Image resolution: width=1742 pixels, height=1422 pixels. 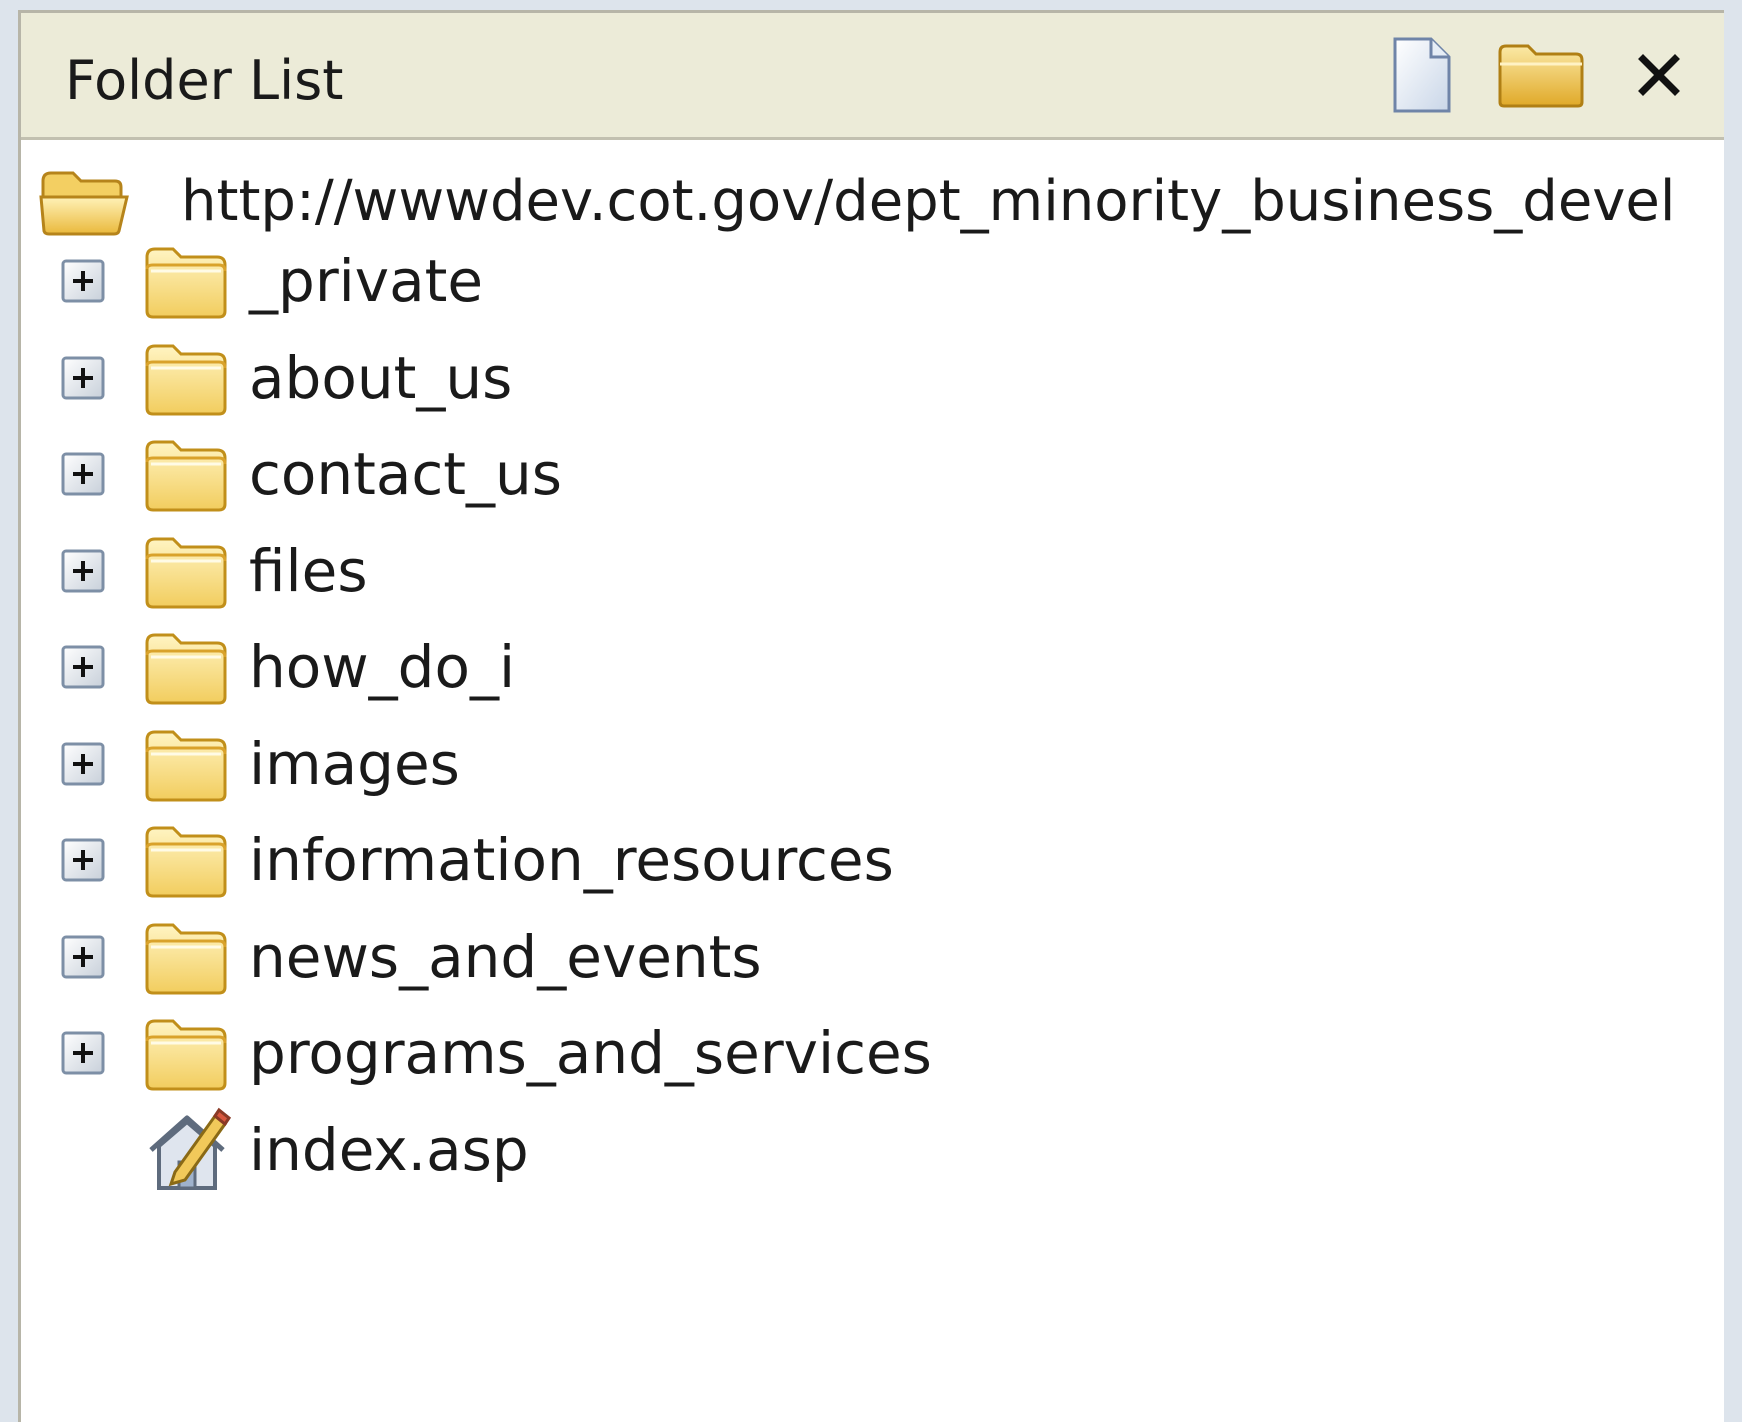 What do you see at coordinates (84, 203) in the screenshot?
I see `open-folder-icon` at bounding box center [84, 203].